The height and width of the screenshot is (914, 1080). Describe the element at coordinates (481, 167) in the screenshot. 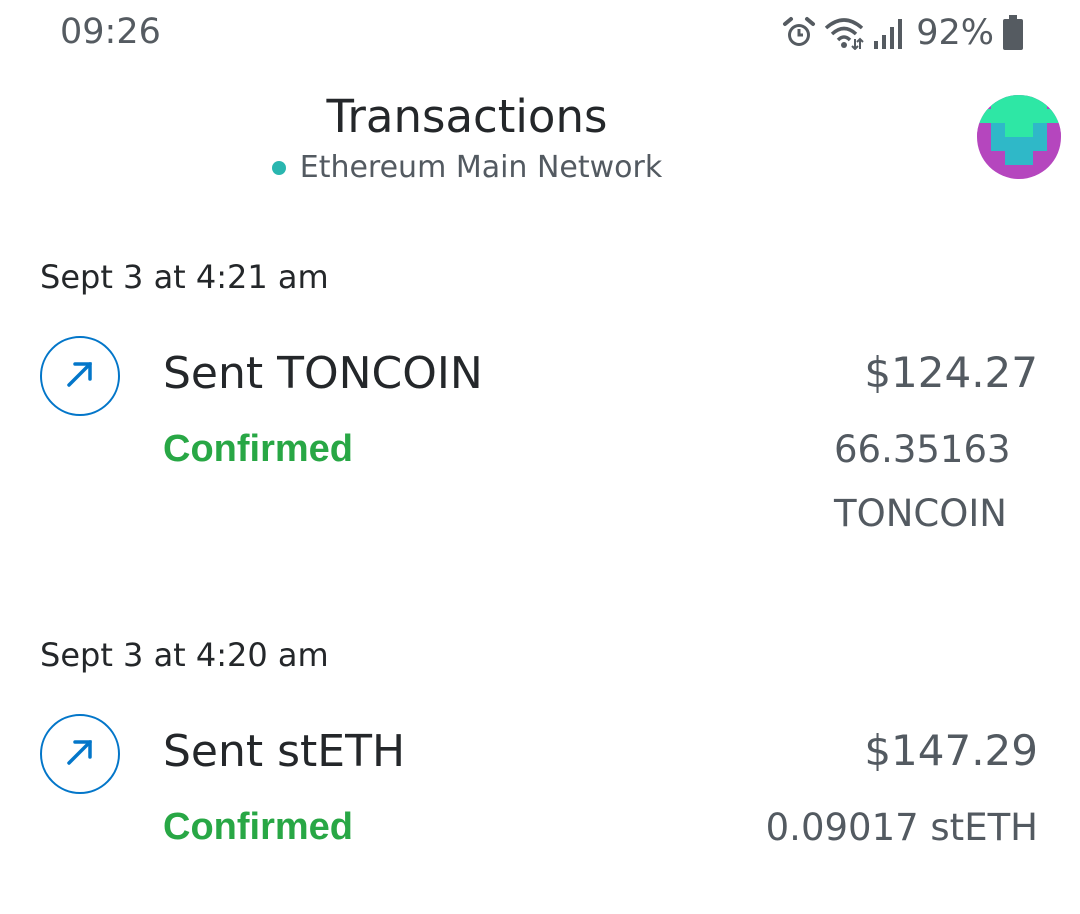

I see `network-name: Ethereum Main Network` at that location.